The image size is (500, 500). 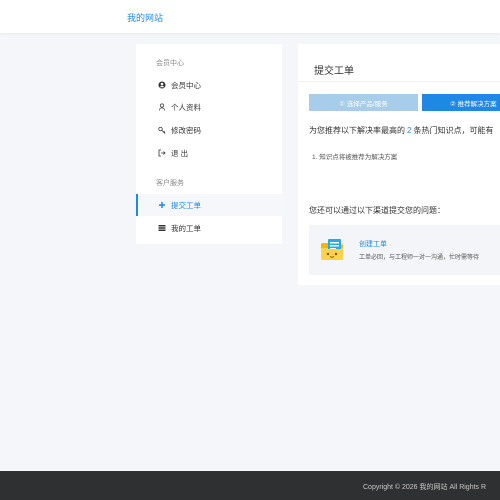 What do you see at coordinates (357, 130) in the screenshot?
I see `recommend-prefix: 为您推荐以下解决率最高的` at bounding box center [357, 130].